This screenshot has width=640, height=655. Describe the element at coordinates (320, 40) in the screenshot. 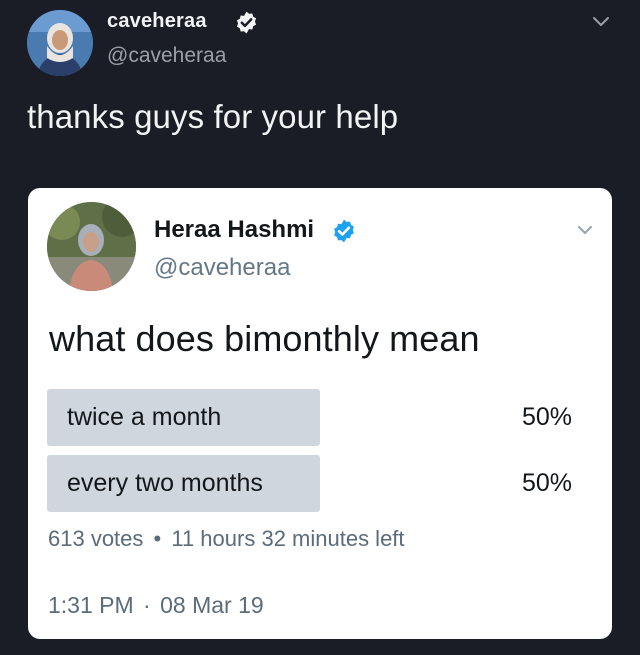

I see `outer-tweet-header: caveheraa @caveheraa` at that location.